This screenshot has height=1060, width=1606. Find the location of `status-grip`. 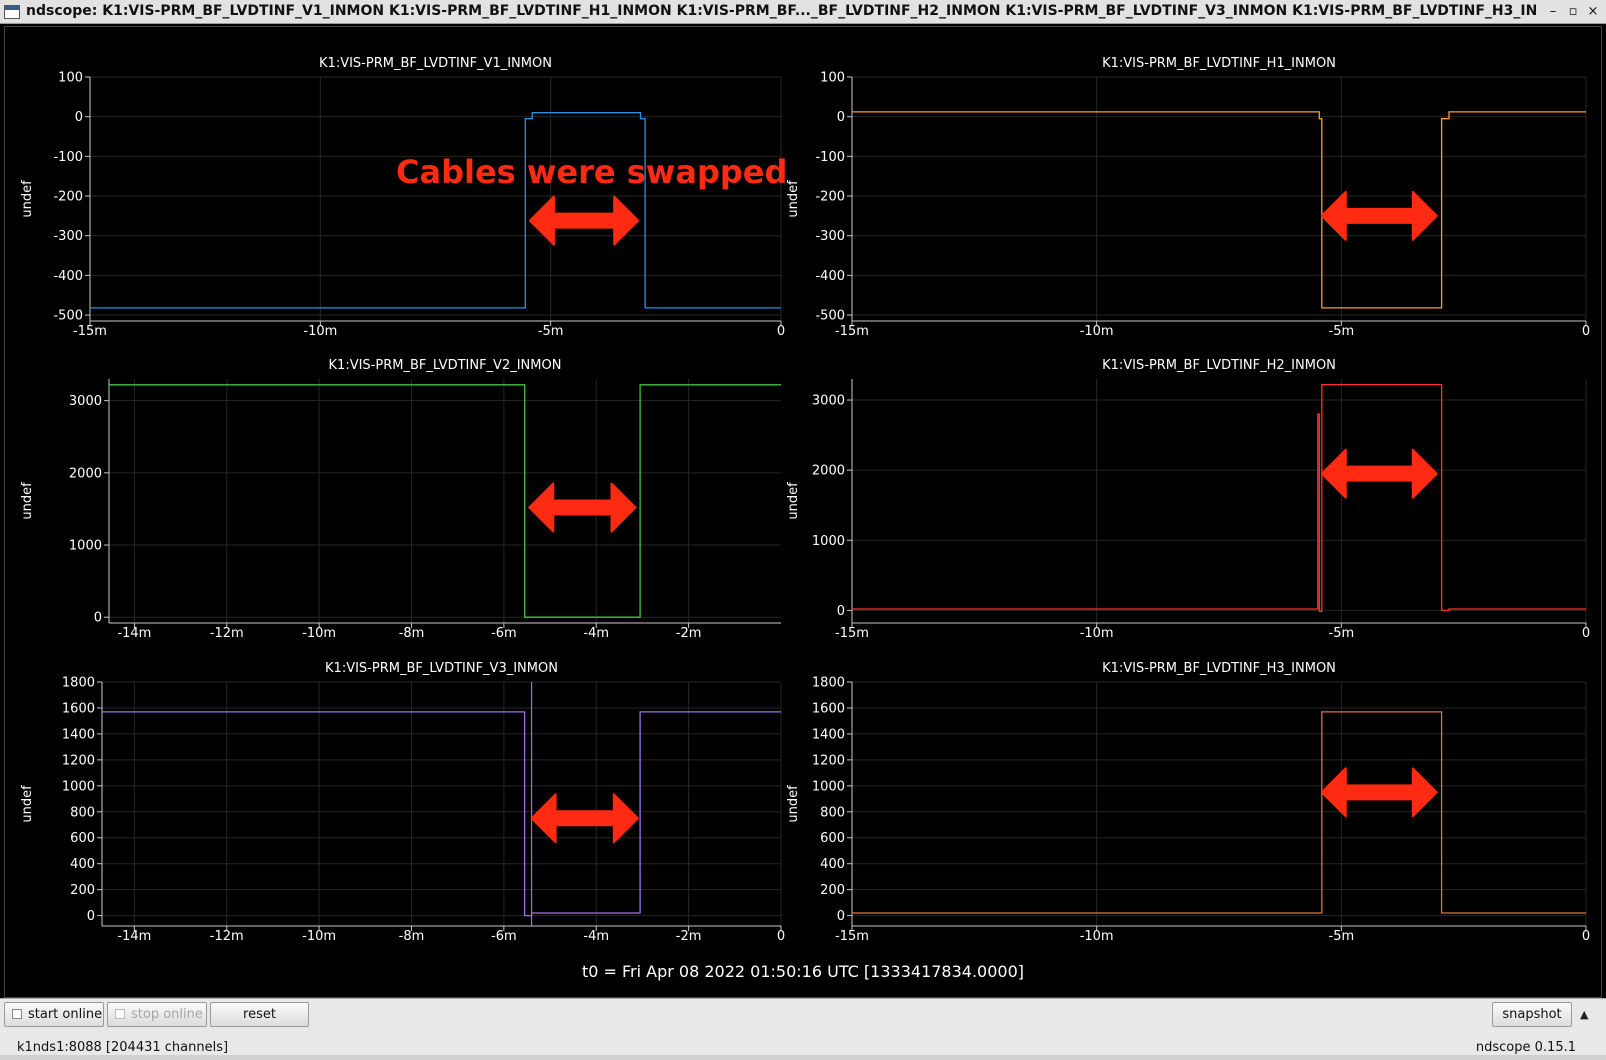

status-grip is located at coordinates (803, 1057).